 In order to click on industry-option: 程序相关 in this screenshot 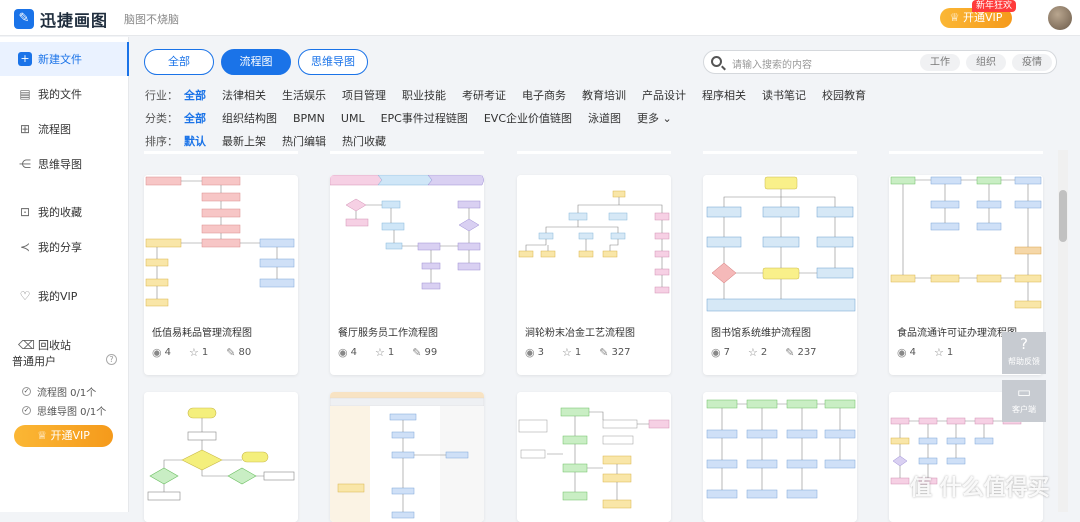, I will do `click(724, 95)`.